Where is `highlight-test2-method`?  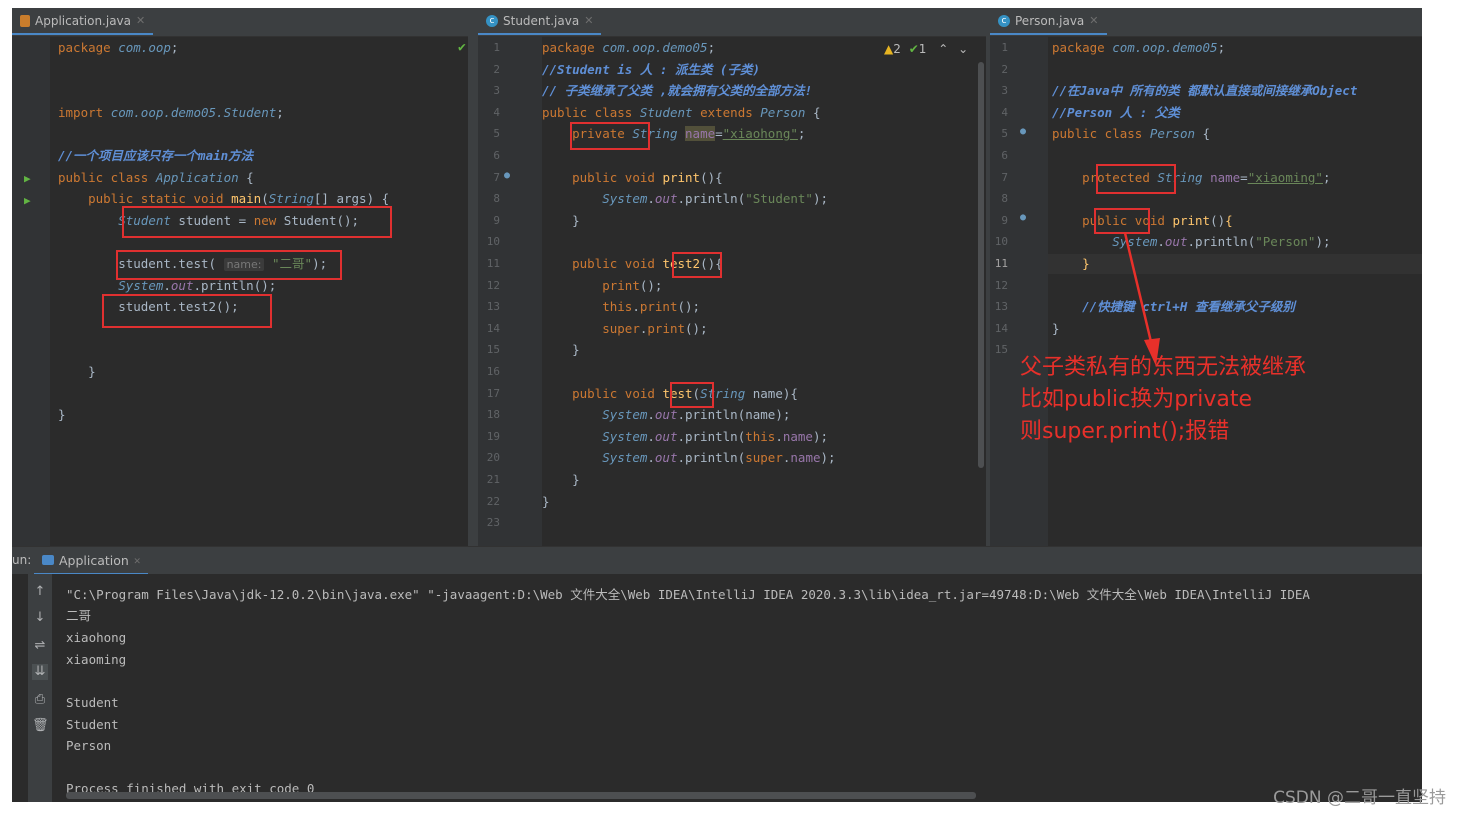 highlight-test2-method is located at coordinates (697, 265).